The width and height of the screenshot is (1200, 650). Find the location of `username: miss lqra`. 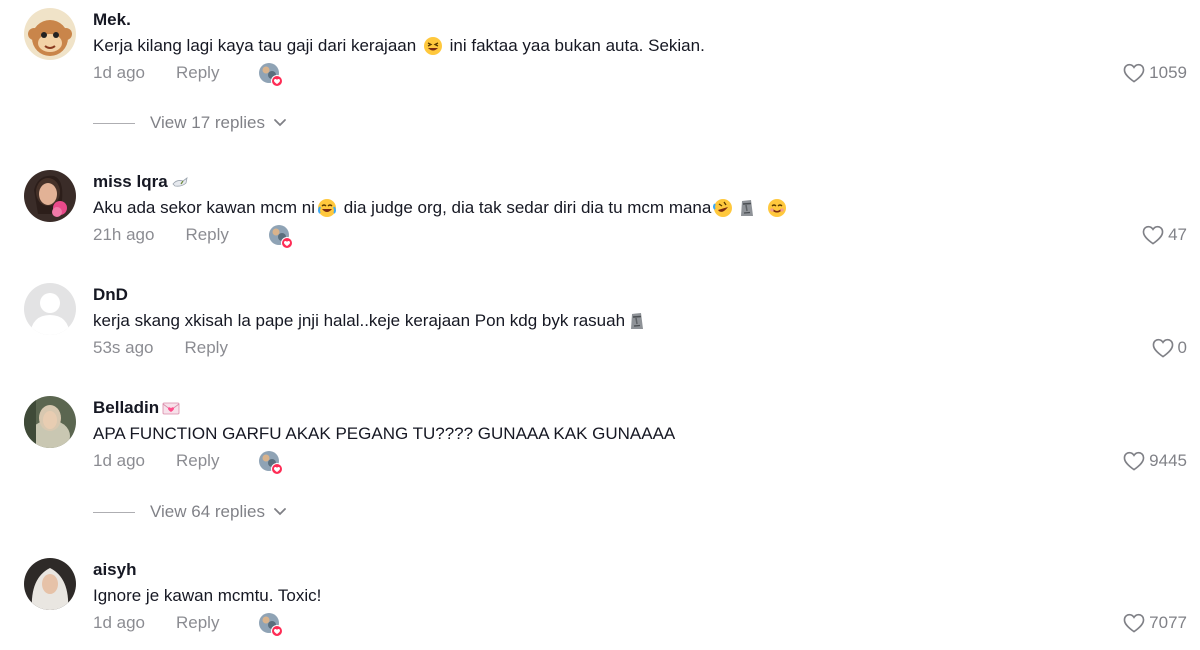

username: miss lqra is located at coordinates (141, 182).